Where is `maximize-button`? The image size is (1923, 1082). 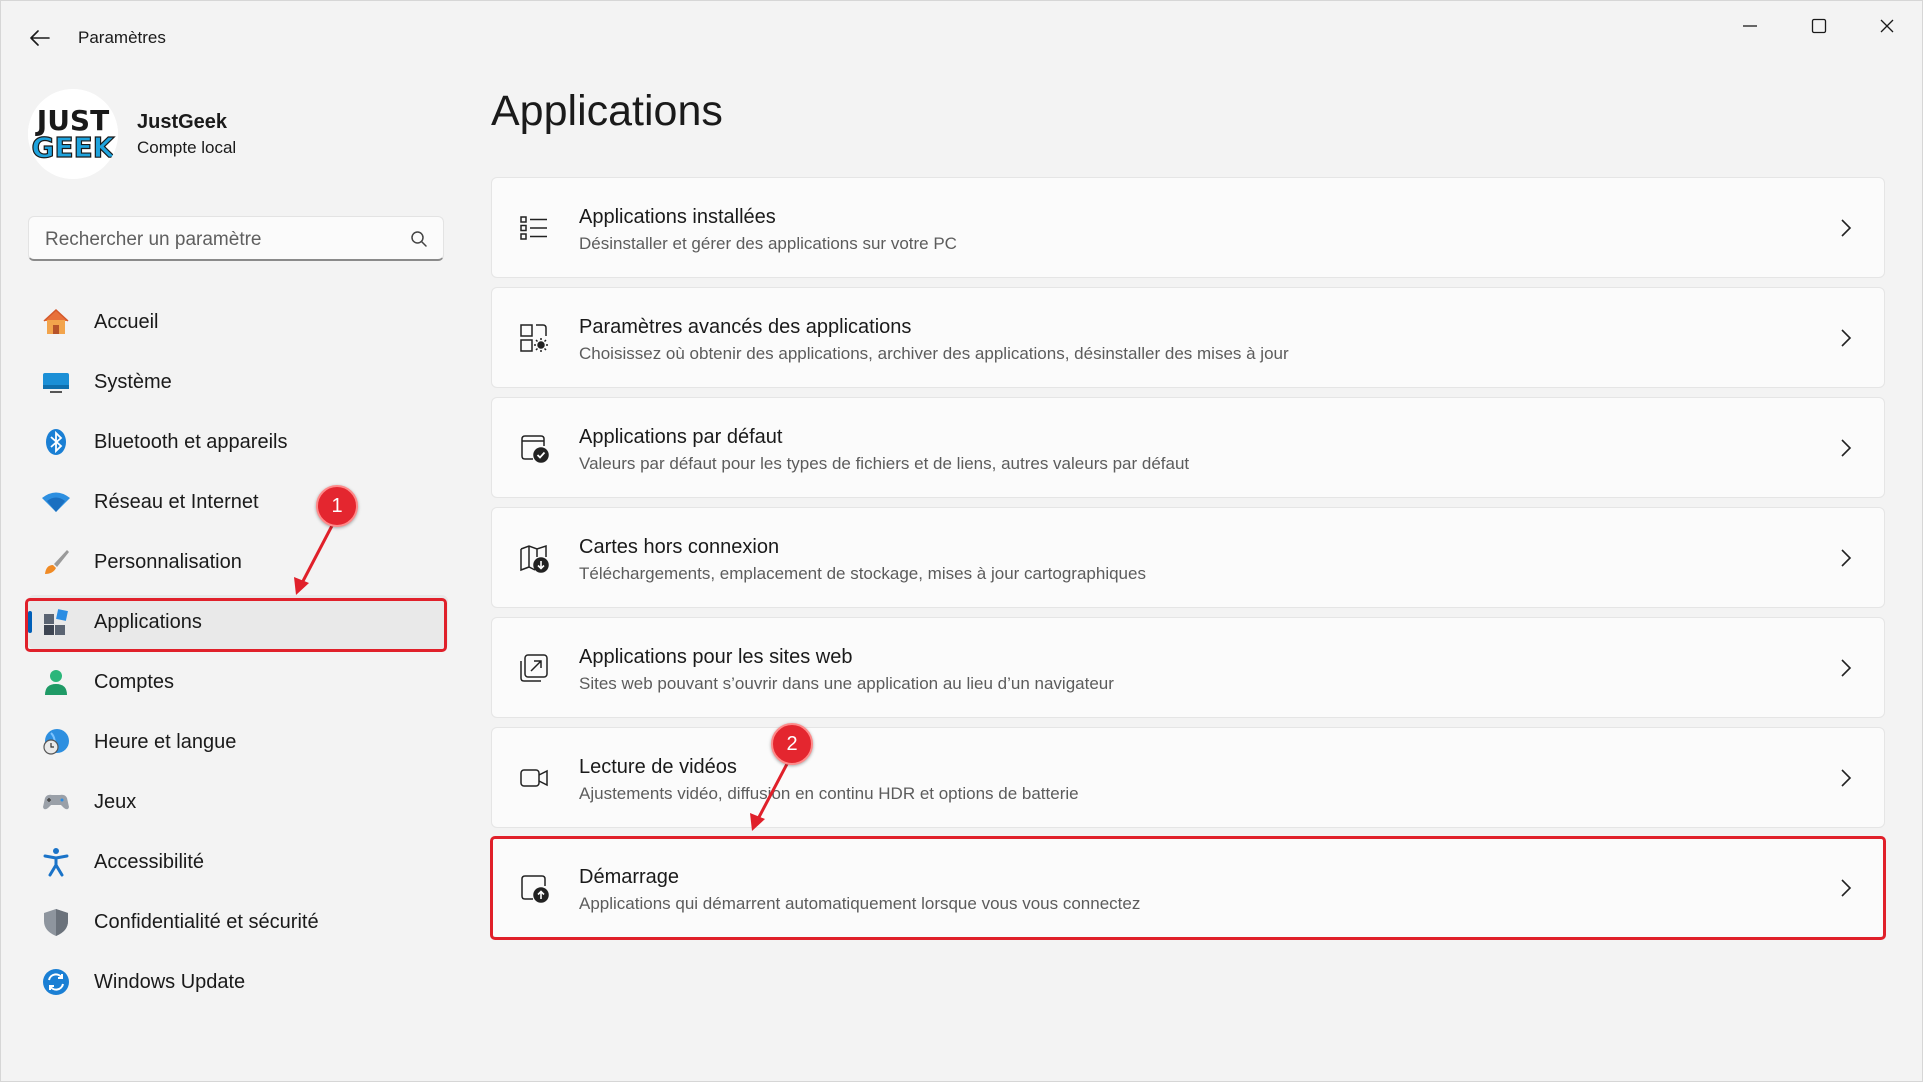 maximize-button is located at coordinates (1819, 26).